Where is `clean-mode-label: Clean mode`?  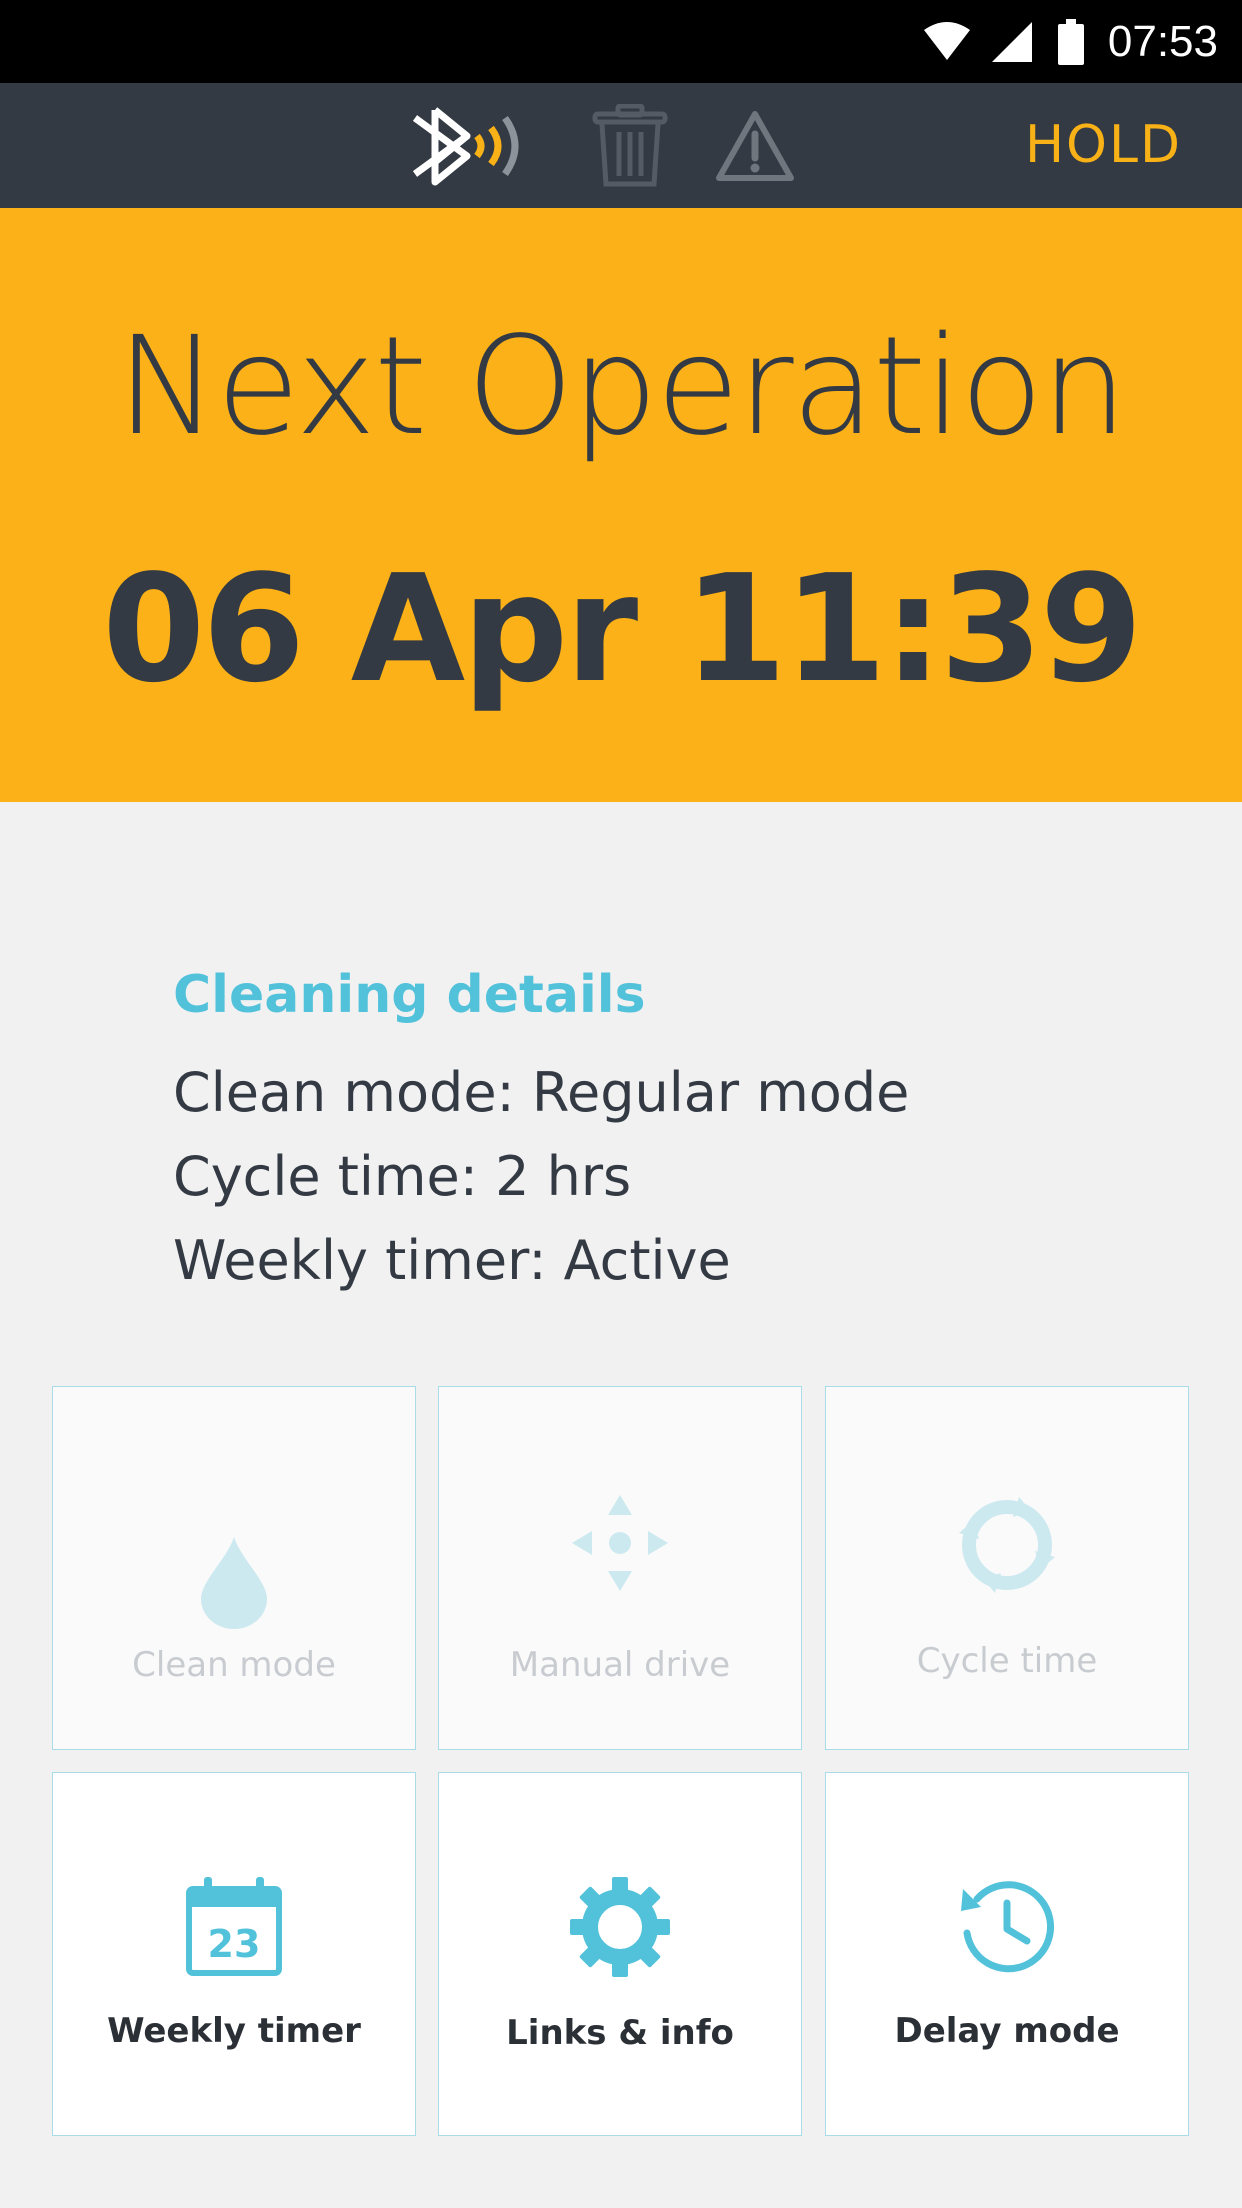
clean-mode-label: Clean mode is located at coordinates (234, 1665).